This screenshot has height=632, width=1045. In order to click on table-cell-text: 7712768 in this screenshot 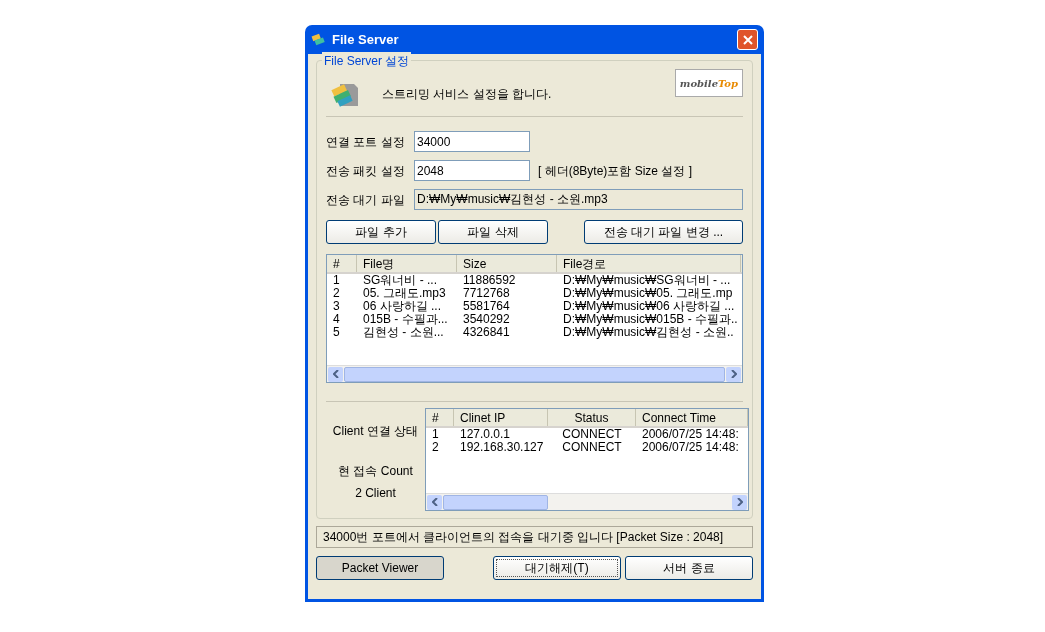, I will do `click(486, 293)`.